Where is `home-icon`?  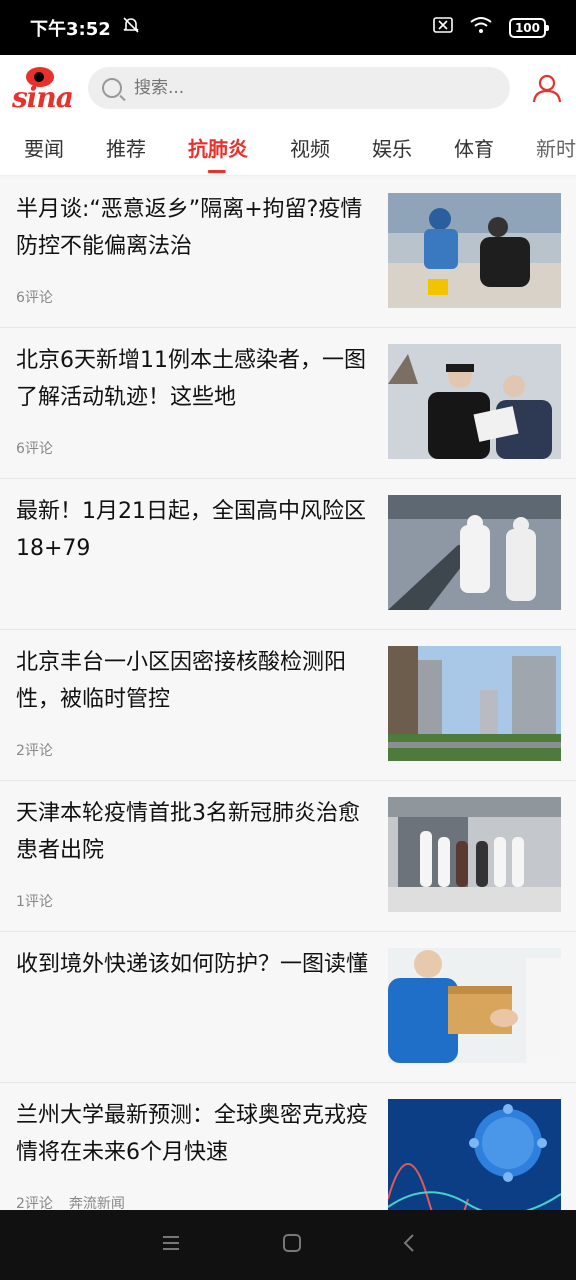
home-icon is located at coordinates (292, 1245).